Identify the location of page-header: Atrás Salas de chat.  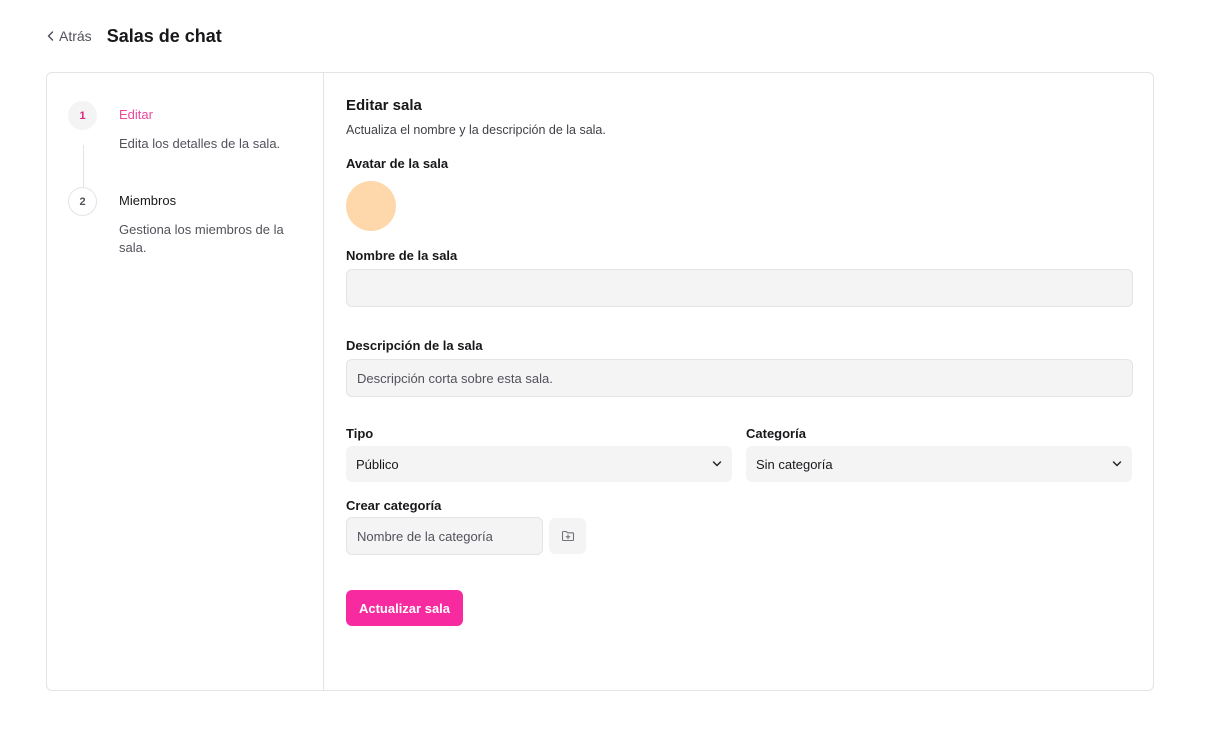
(134, 36).